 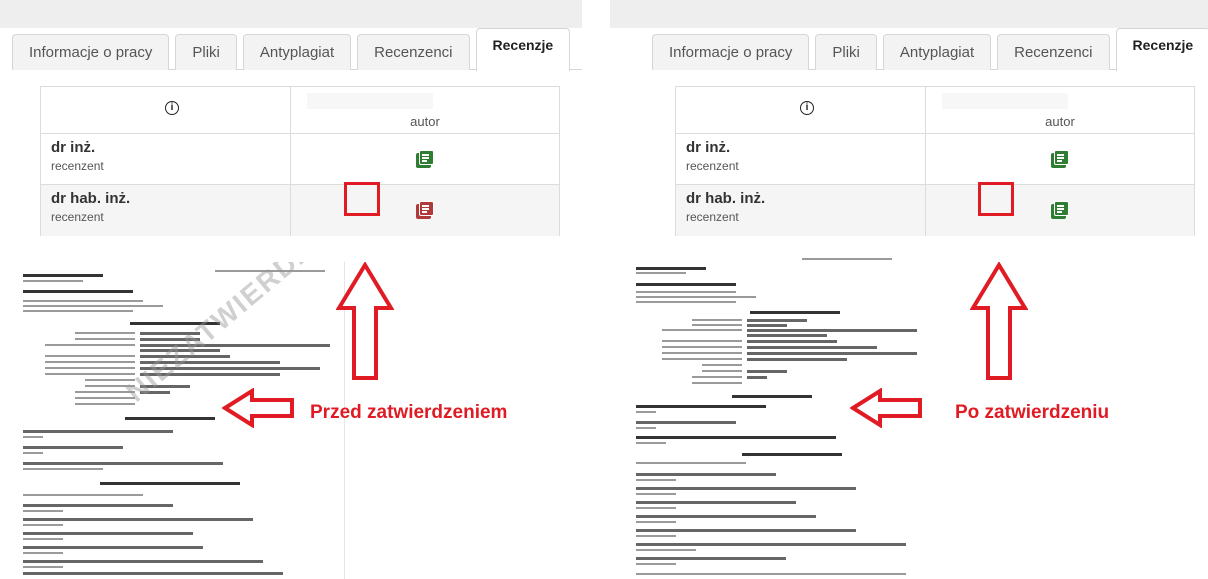 What do you see at coordinates (409, 412) in the screenshot?
I see `caption-before: Przed zatwierdzeniem` at bounding box center [409, 412].